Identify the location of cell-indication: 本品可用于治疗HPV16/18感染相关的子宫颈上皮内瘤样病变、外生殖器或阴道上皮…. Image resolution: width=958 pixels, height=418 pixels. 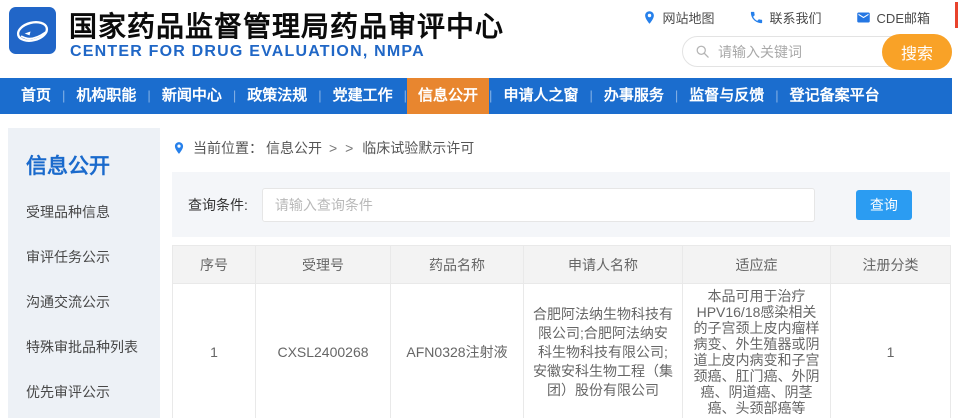
(756, 350).